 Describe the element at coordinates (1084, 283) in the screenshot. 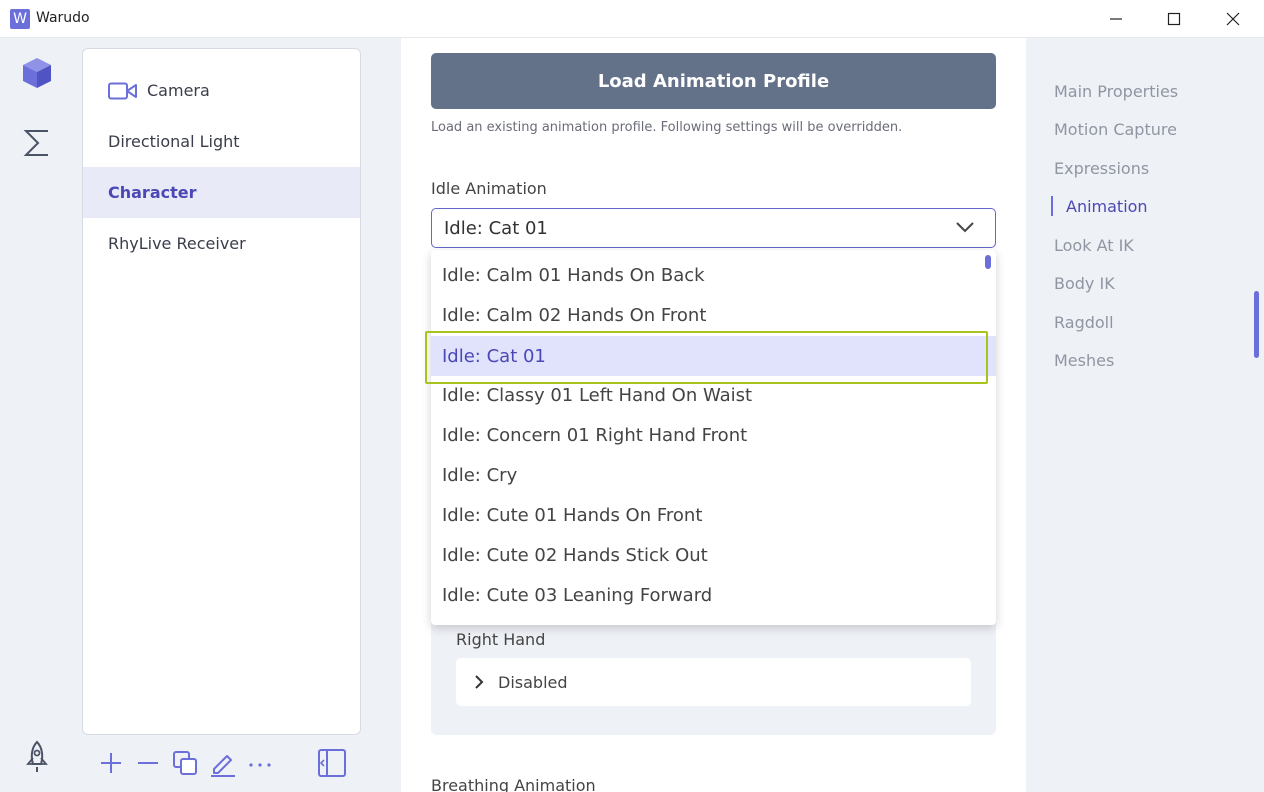

I see `nav-body-ik: Body IK` at that location.